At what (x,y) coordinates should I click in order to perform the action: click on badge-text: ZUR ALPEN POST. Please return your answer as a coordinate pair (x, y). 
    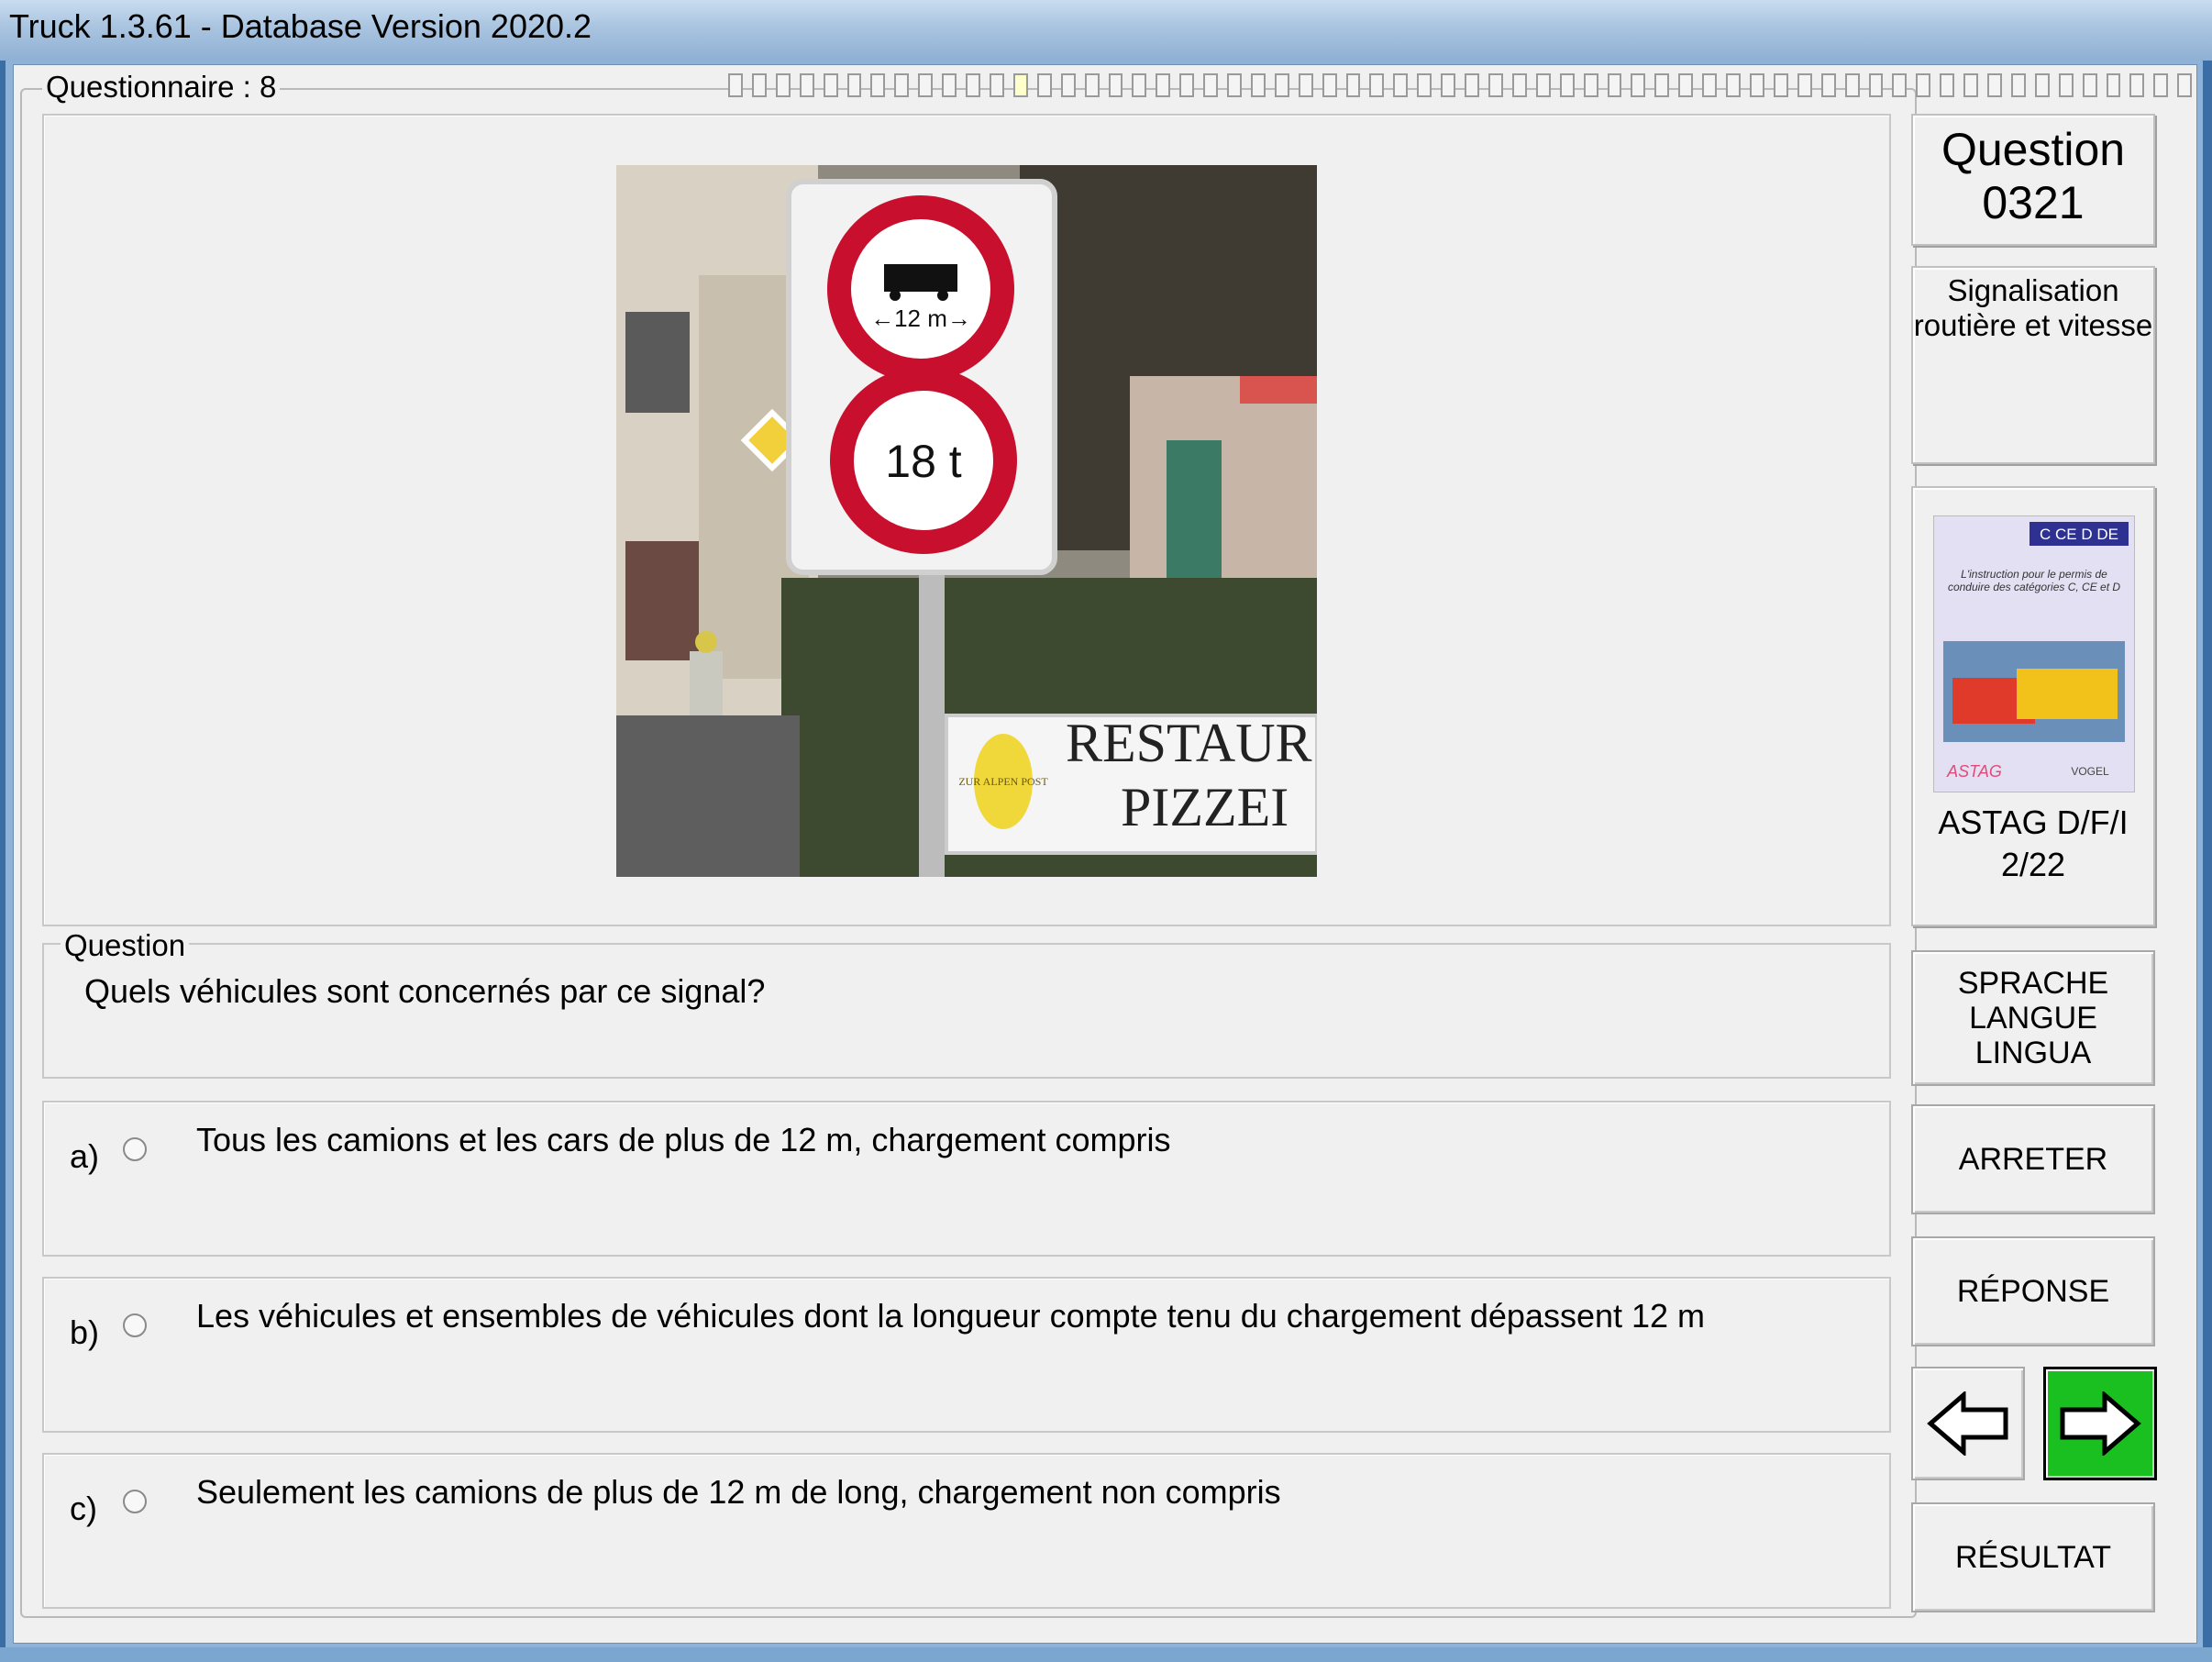
    Looking at the image, I should click on (1003, 781).